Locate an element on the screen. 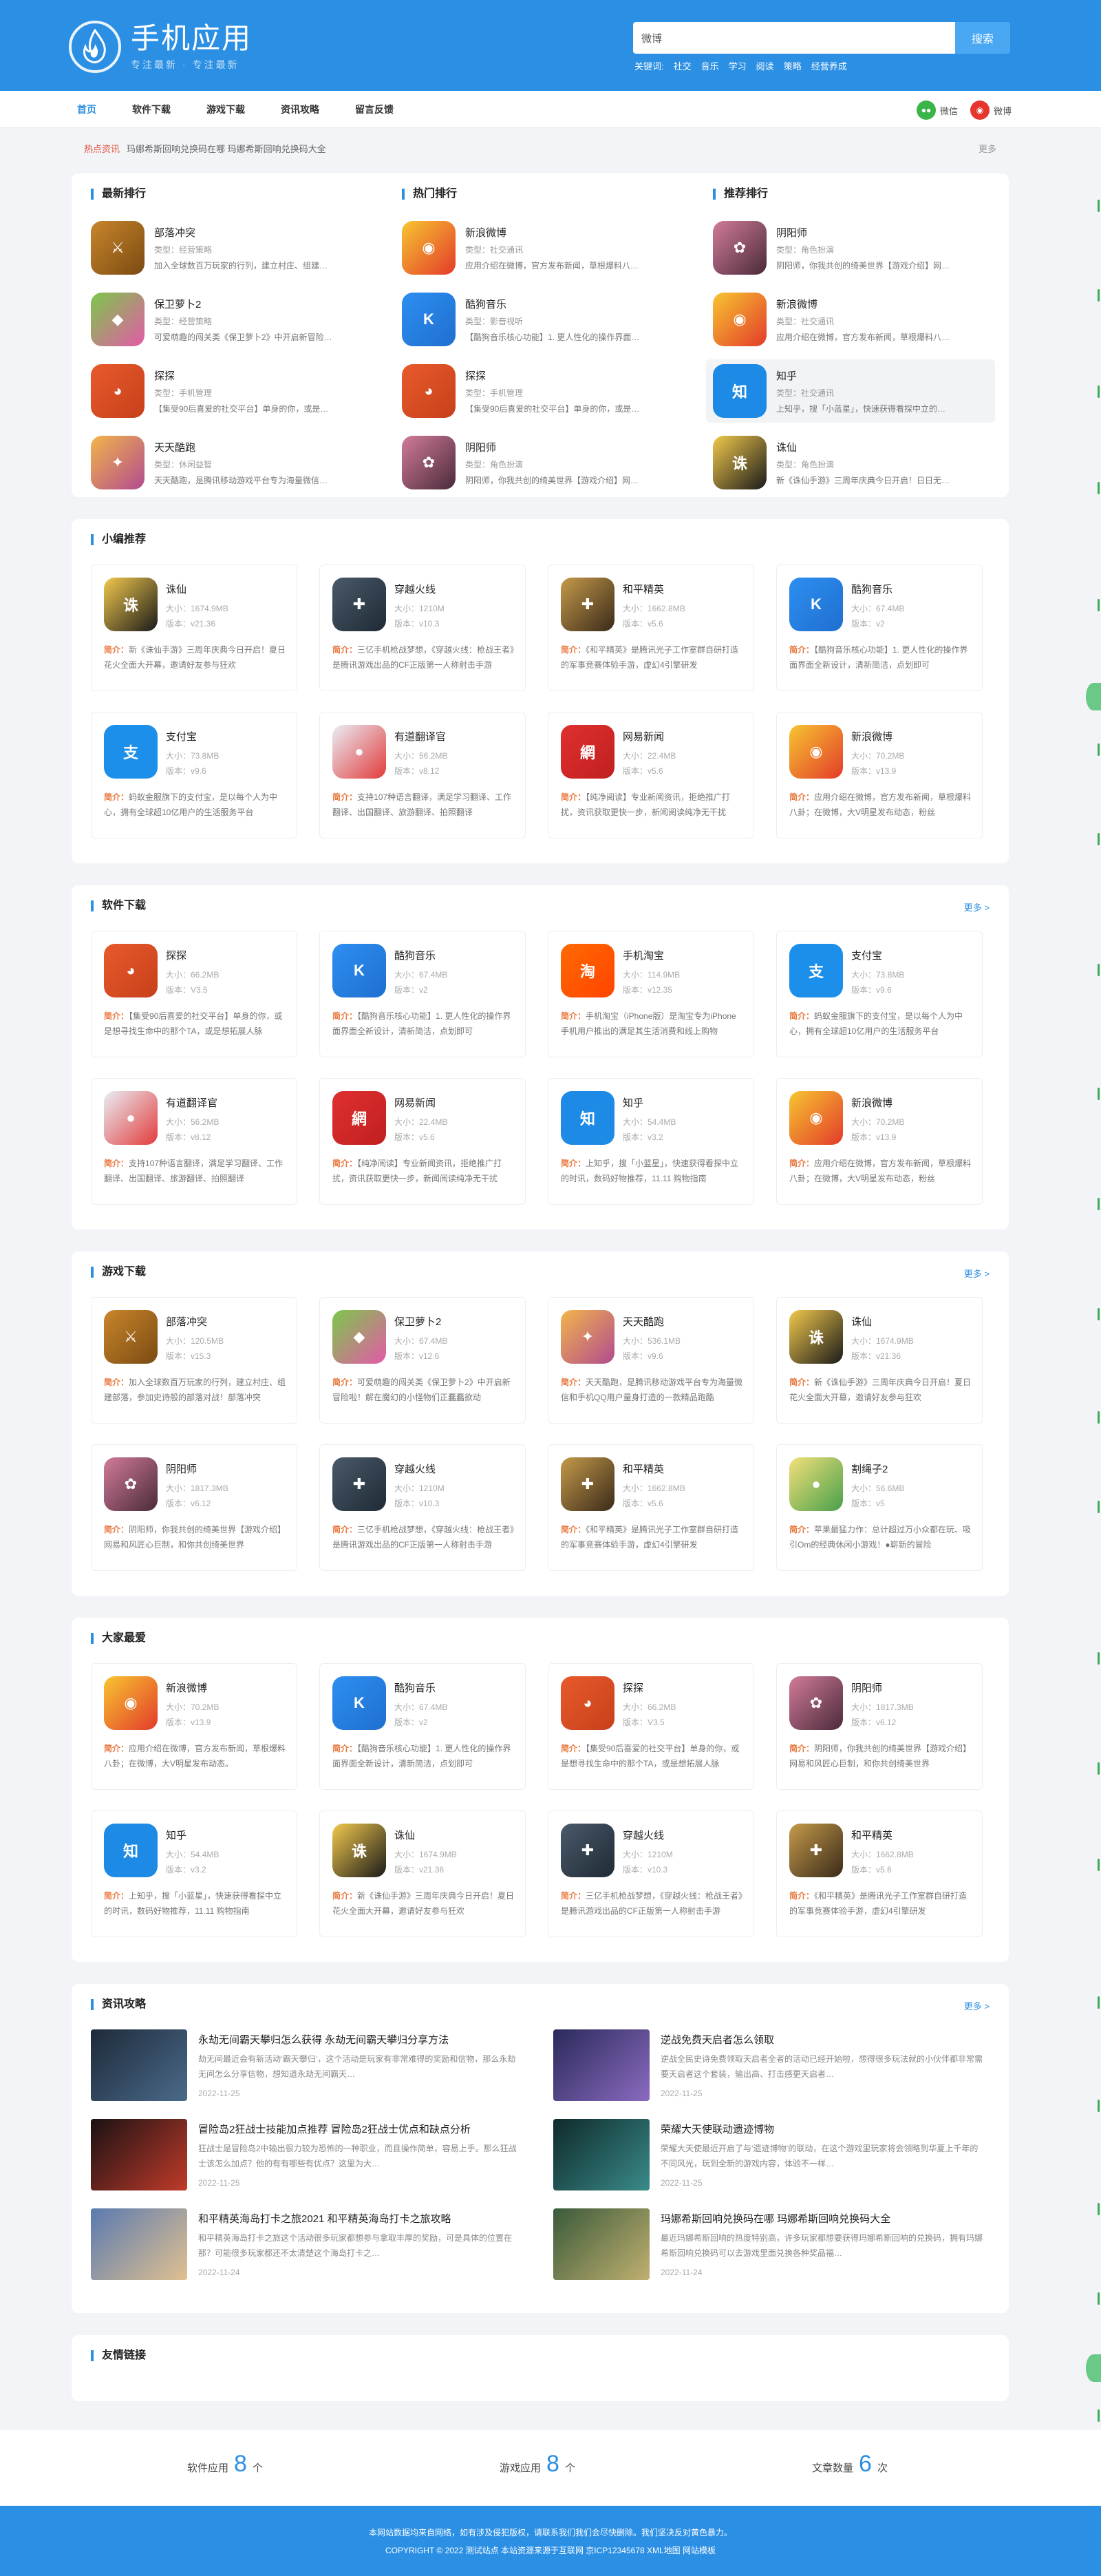 Image resolution: width=1101 pixels, height=2576 pixels. side-float-icon is located at coordinates (1093, 2368).